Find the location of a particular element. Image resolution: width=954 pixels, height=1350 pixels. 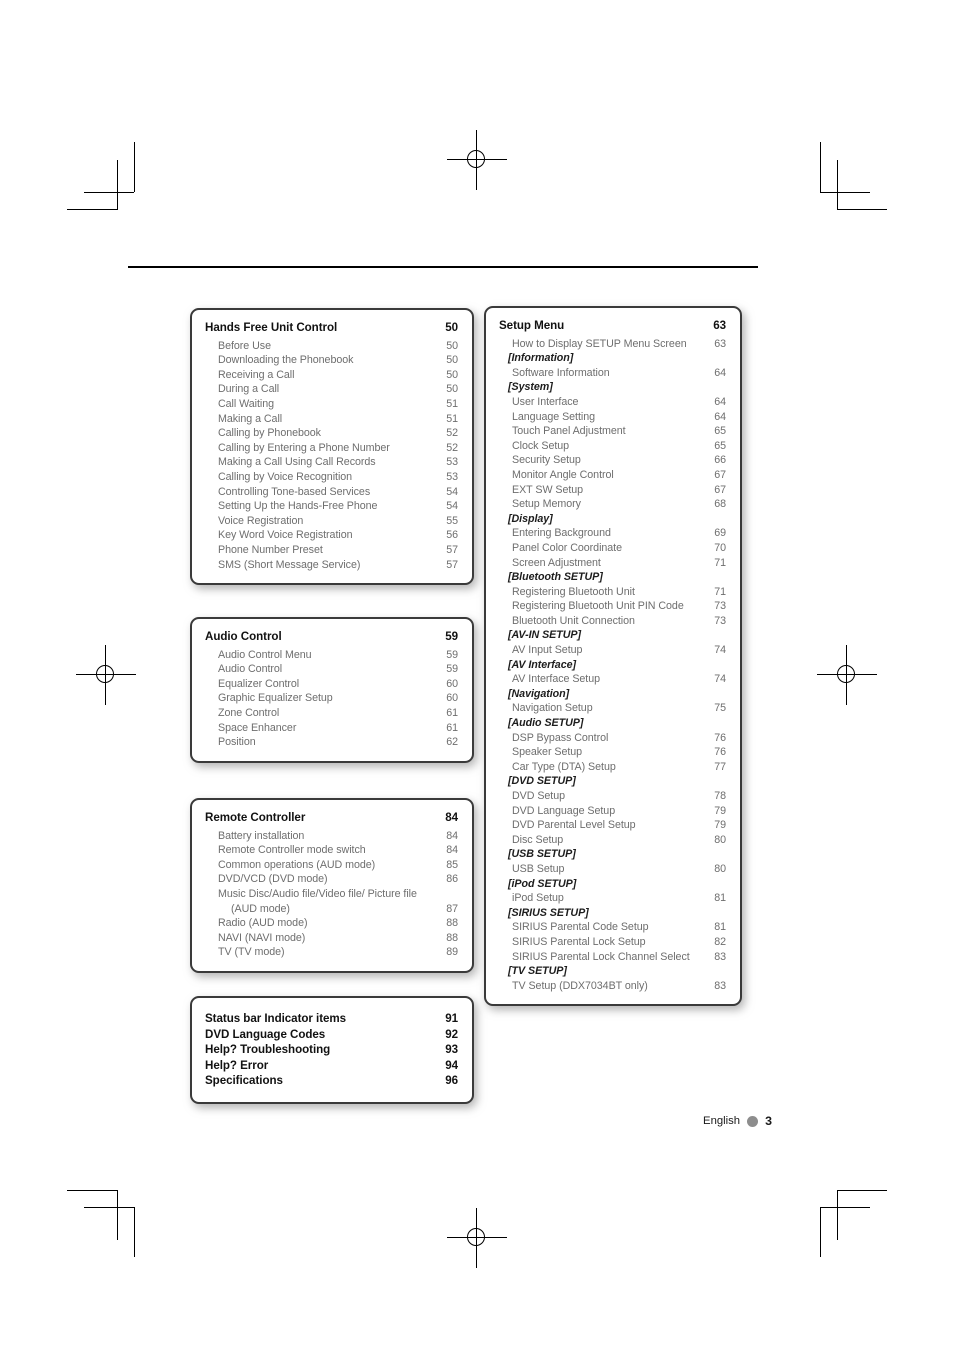

toc-entry: iPod Setup 81 is located at coordinates (612, 898).